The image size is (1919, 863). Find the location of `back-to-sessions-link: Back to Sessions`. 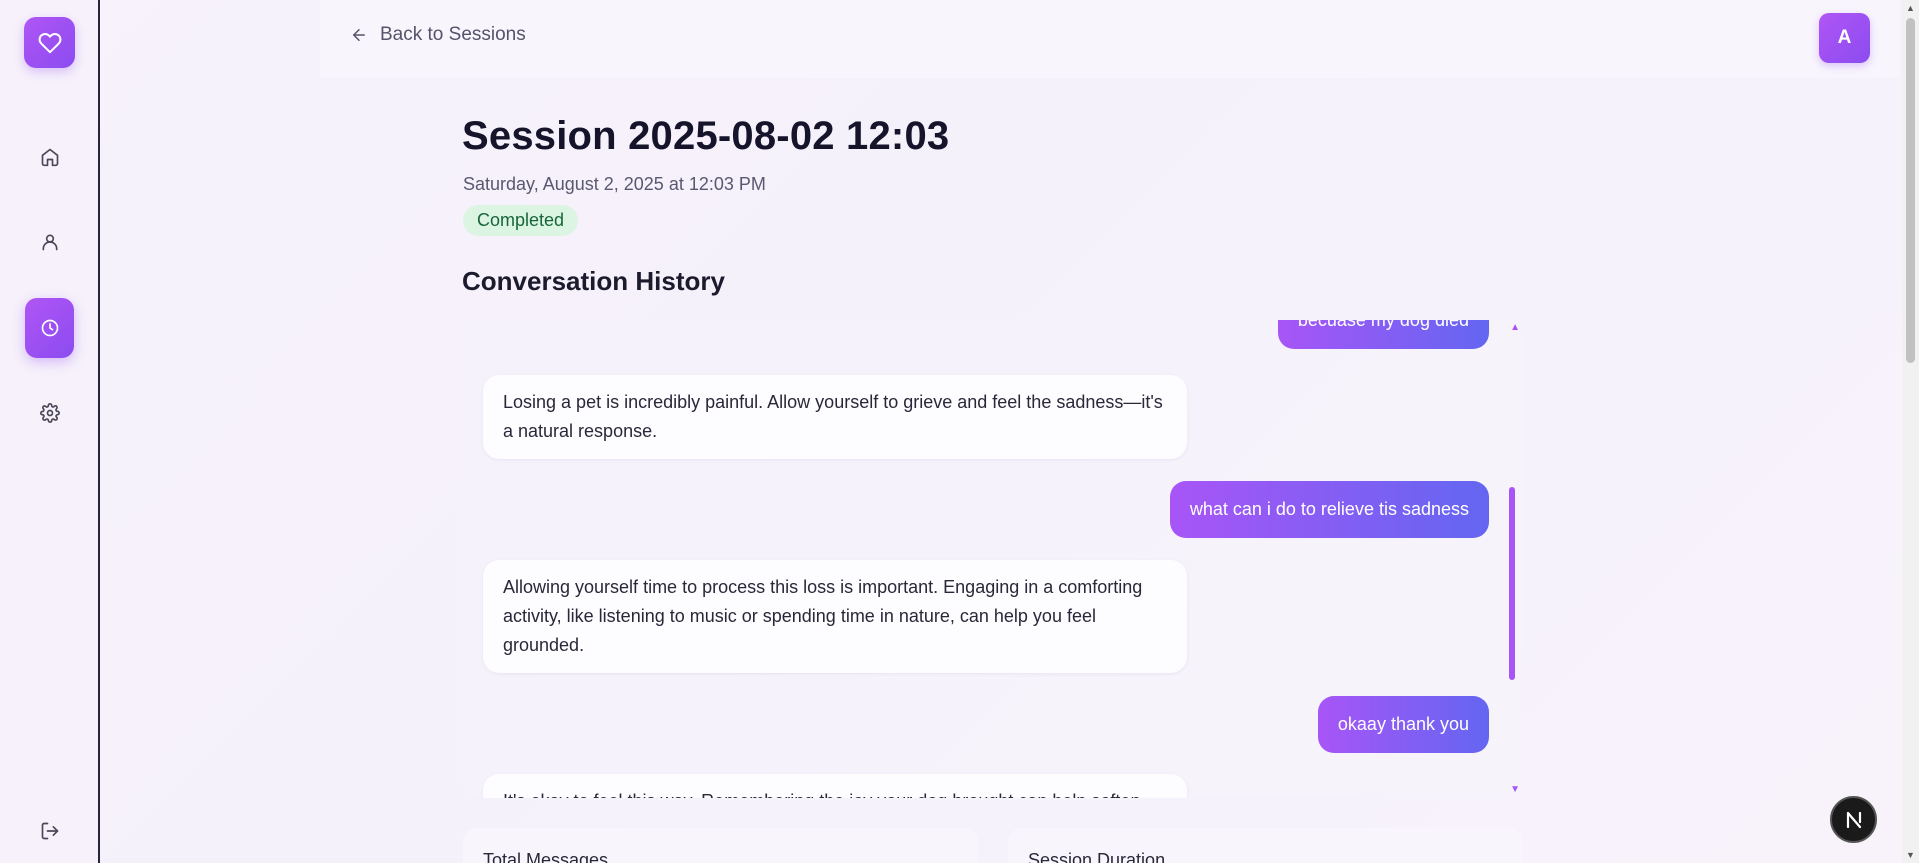

back-to-sessions-link: Back to Sessions is located at coordinates (438, 35).